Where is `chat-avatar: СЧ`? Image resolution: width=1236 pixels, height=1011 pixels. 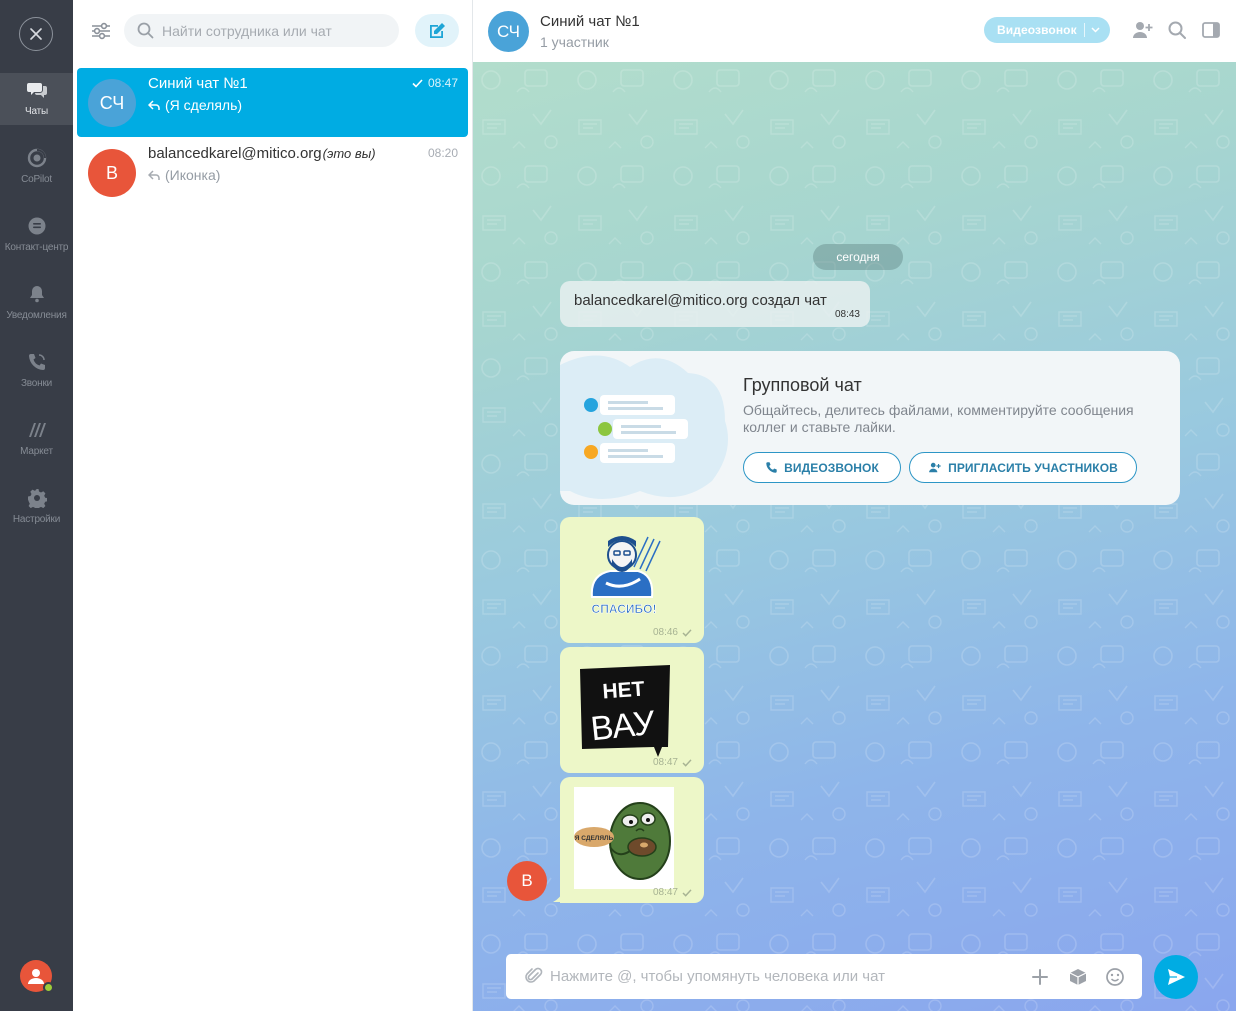
chat-avatar: СЧ is located at coordinates (112, 103).